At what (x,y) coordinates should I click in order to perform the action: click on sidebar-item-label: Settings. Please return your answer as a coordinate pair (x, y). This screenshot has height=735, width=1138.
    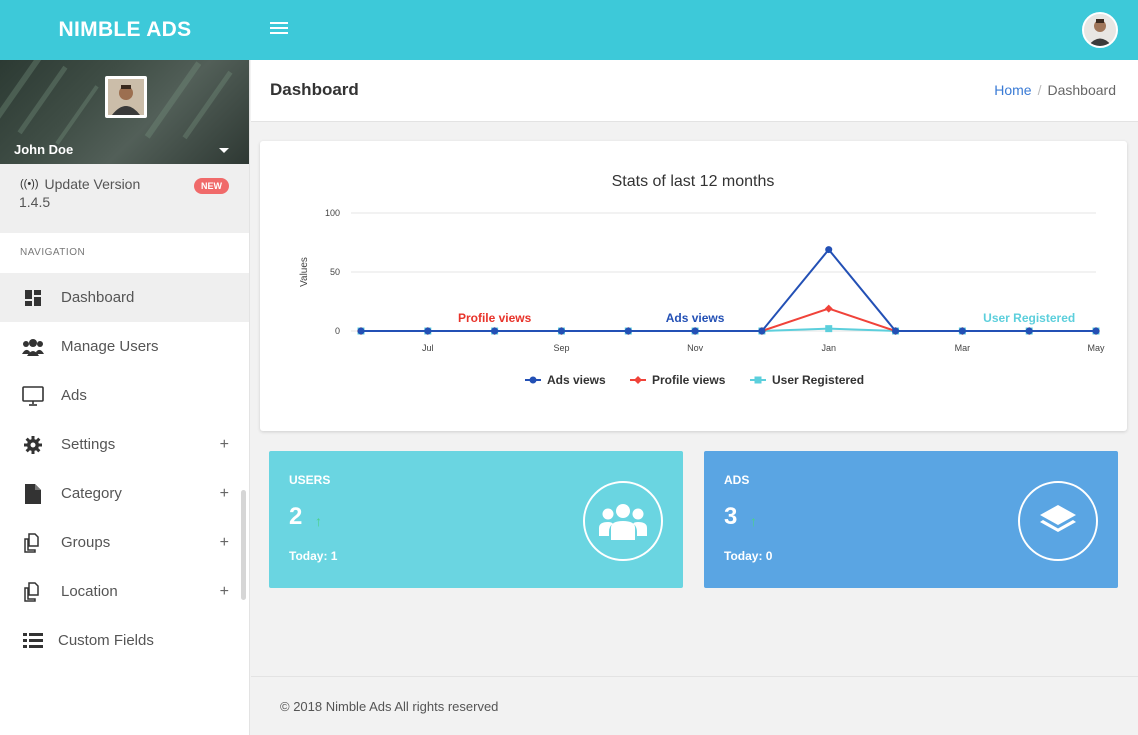
    Looking at the image, I should click on (88, 444).